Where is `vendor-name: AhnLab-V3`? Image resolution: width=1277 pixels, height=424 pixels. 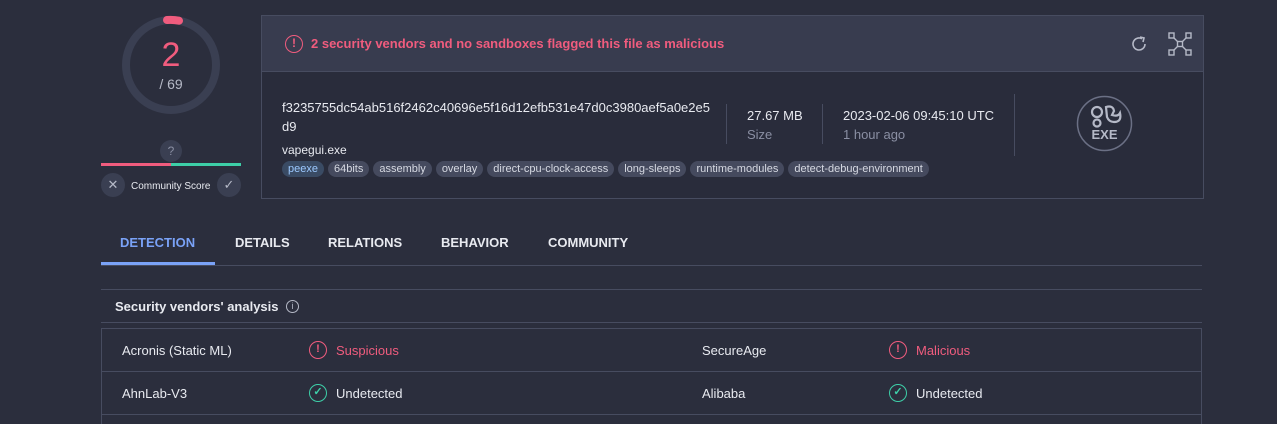
vendor-name: AhnLab-V3 is located at coordinates (155, 393).